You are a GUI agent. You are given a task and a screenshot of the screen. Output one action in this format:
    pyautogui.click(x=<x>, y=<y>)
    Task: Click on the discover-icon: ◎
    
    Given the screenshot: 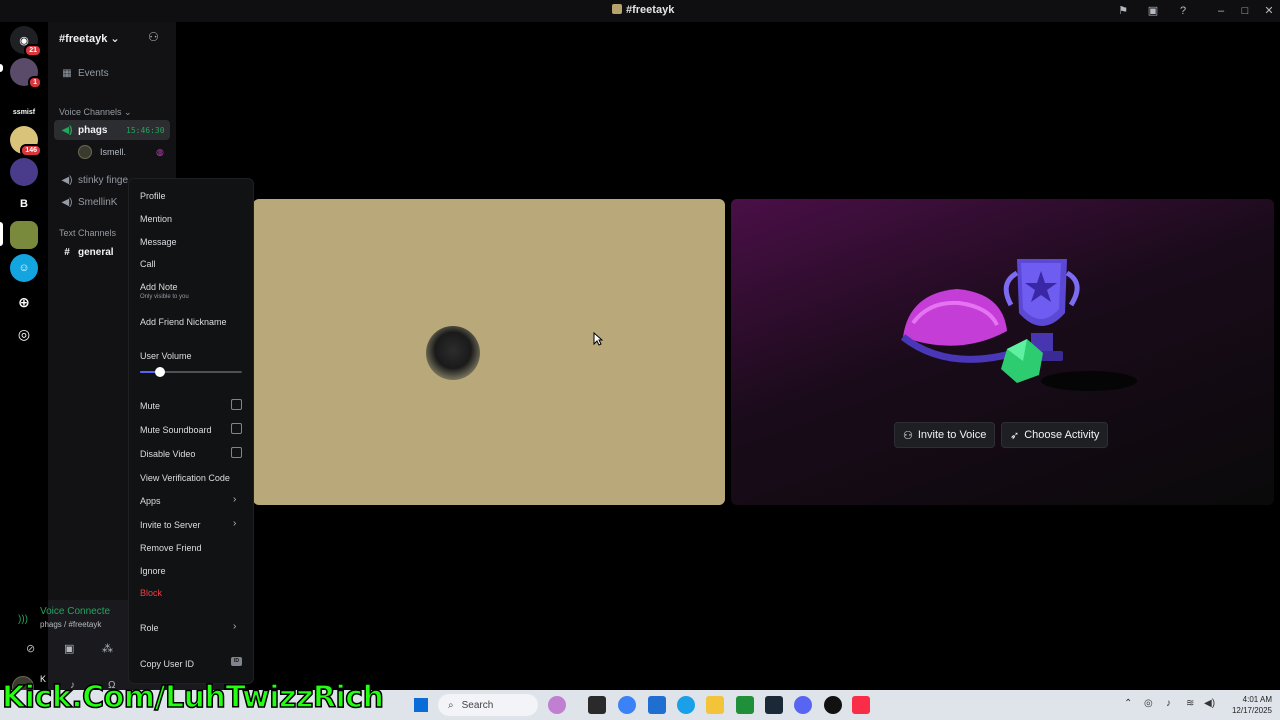 What is the action you would take?
    pyautogui.click(x=24, y=334)
    